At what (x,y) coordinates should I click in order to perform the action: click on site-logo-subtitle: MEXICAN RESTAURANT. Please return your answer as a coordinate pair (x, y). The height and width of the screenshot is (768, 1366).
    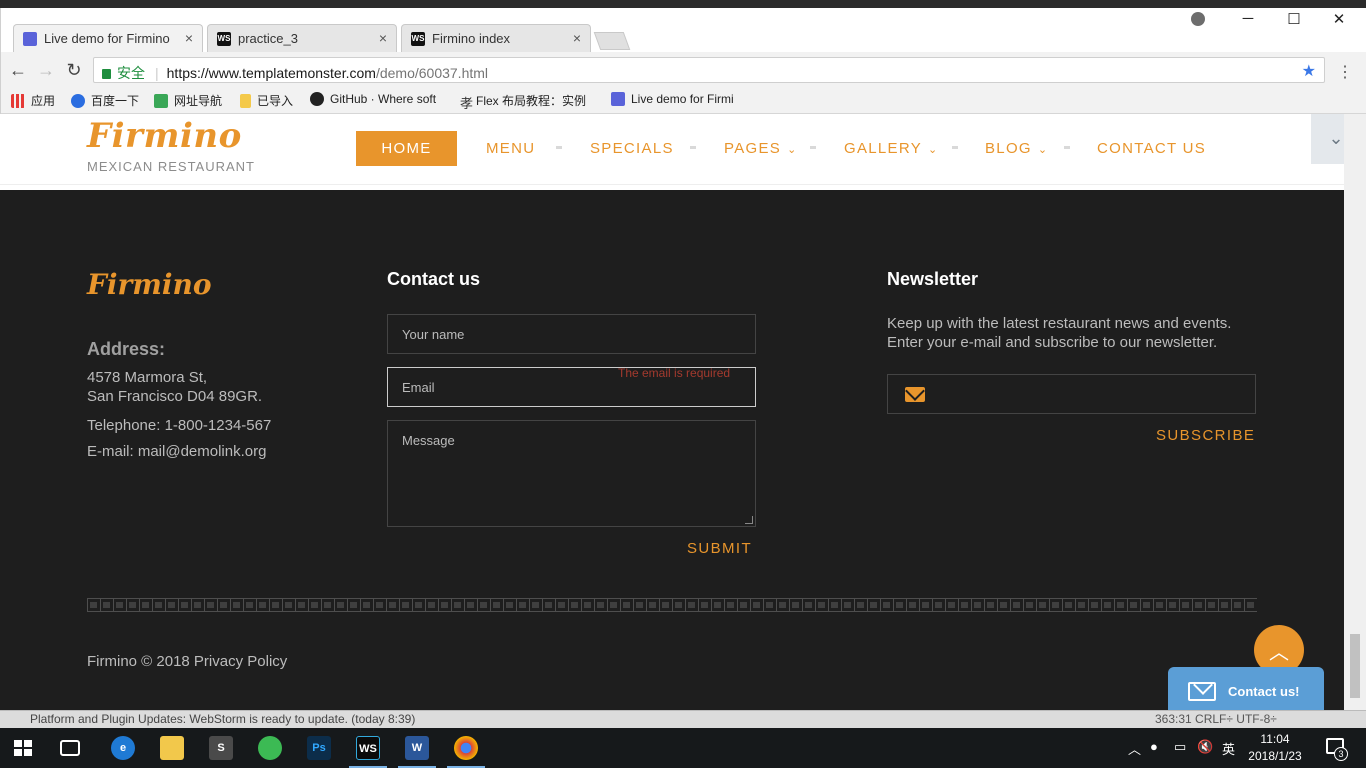
    Looking at the image, I should click on (171, 166).